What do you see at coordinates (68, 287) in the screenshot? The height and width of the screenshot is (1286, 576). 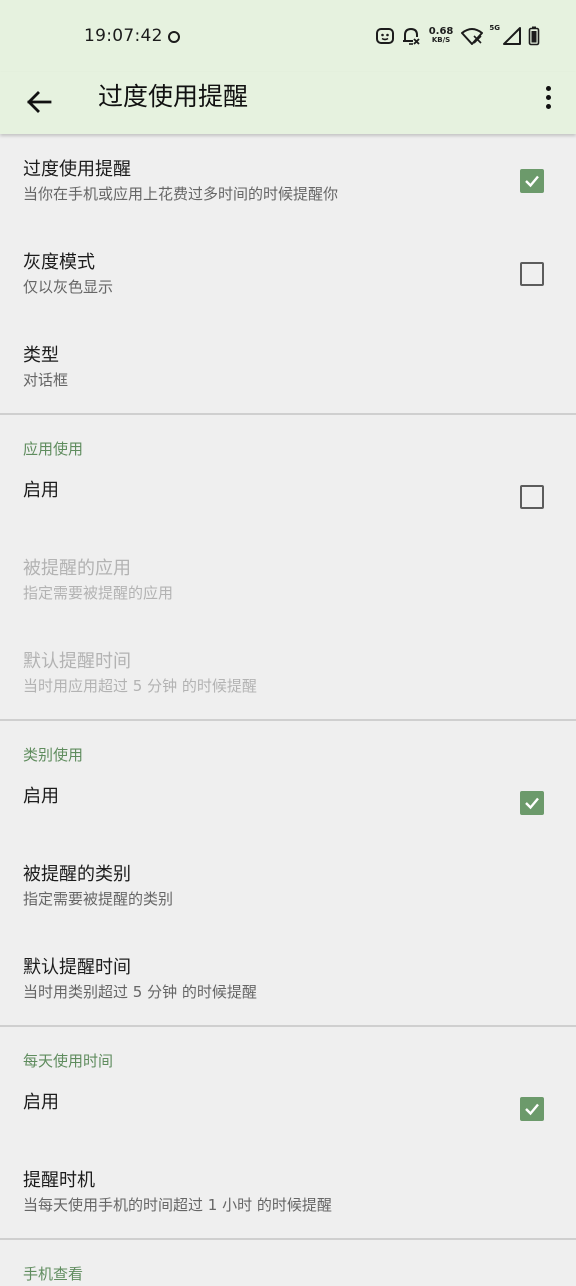 I see `setting-summary: 仅以灰色显示` at bounding box center [68, 287].